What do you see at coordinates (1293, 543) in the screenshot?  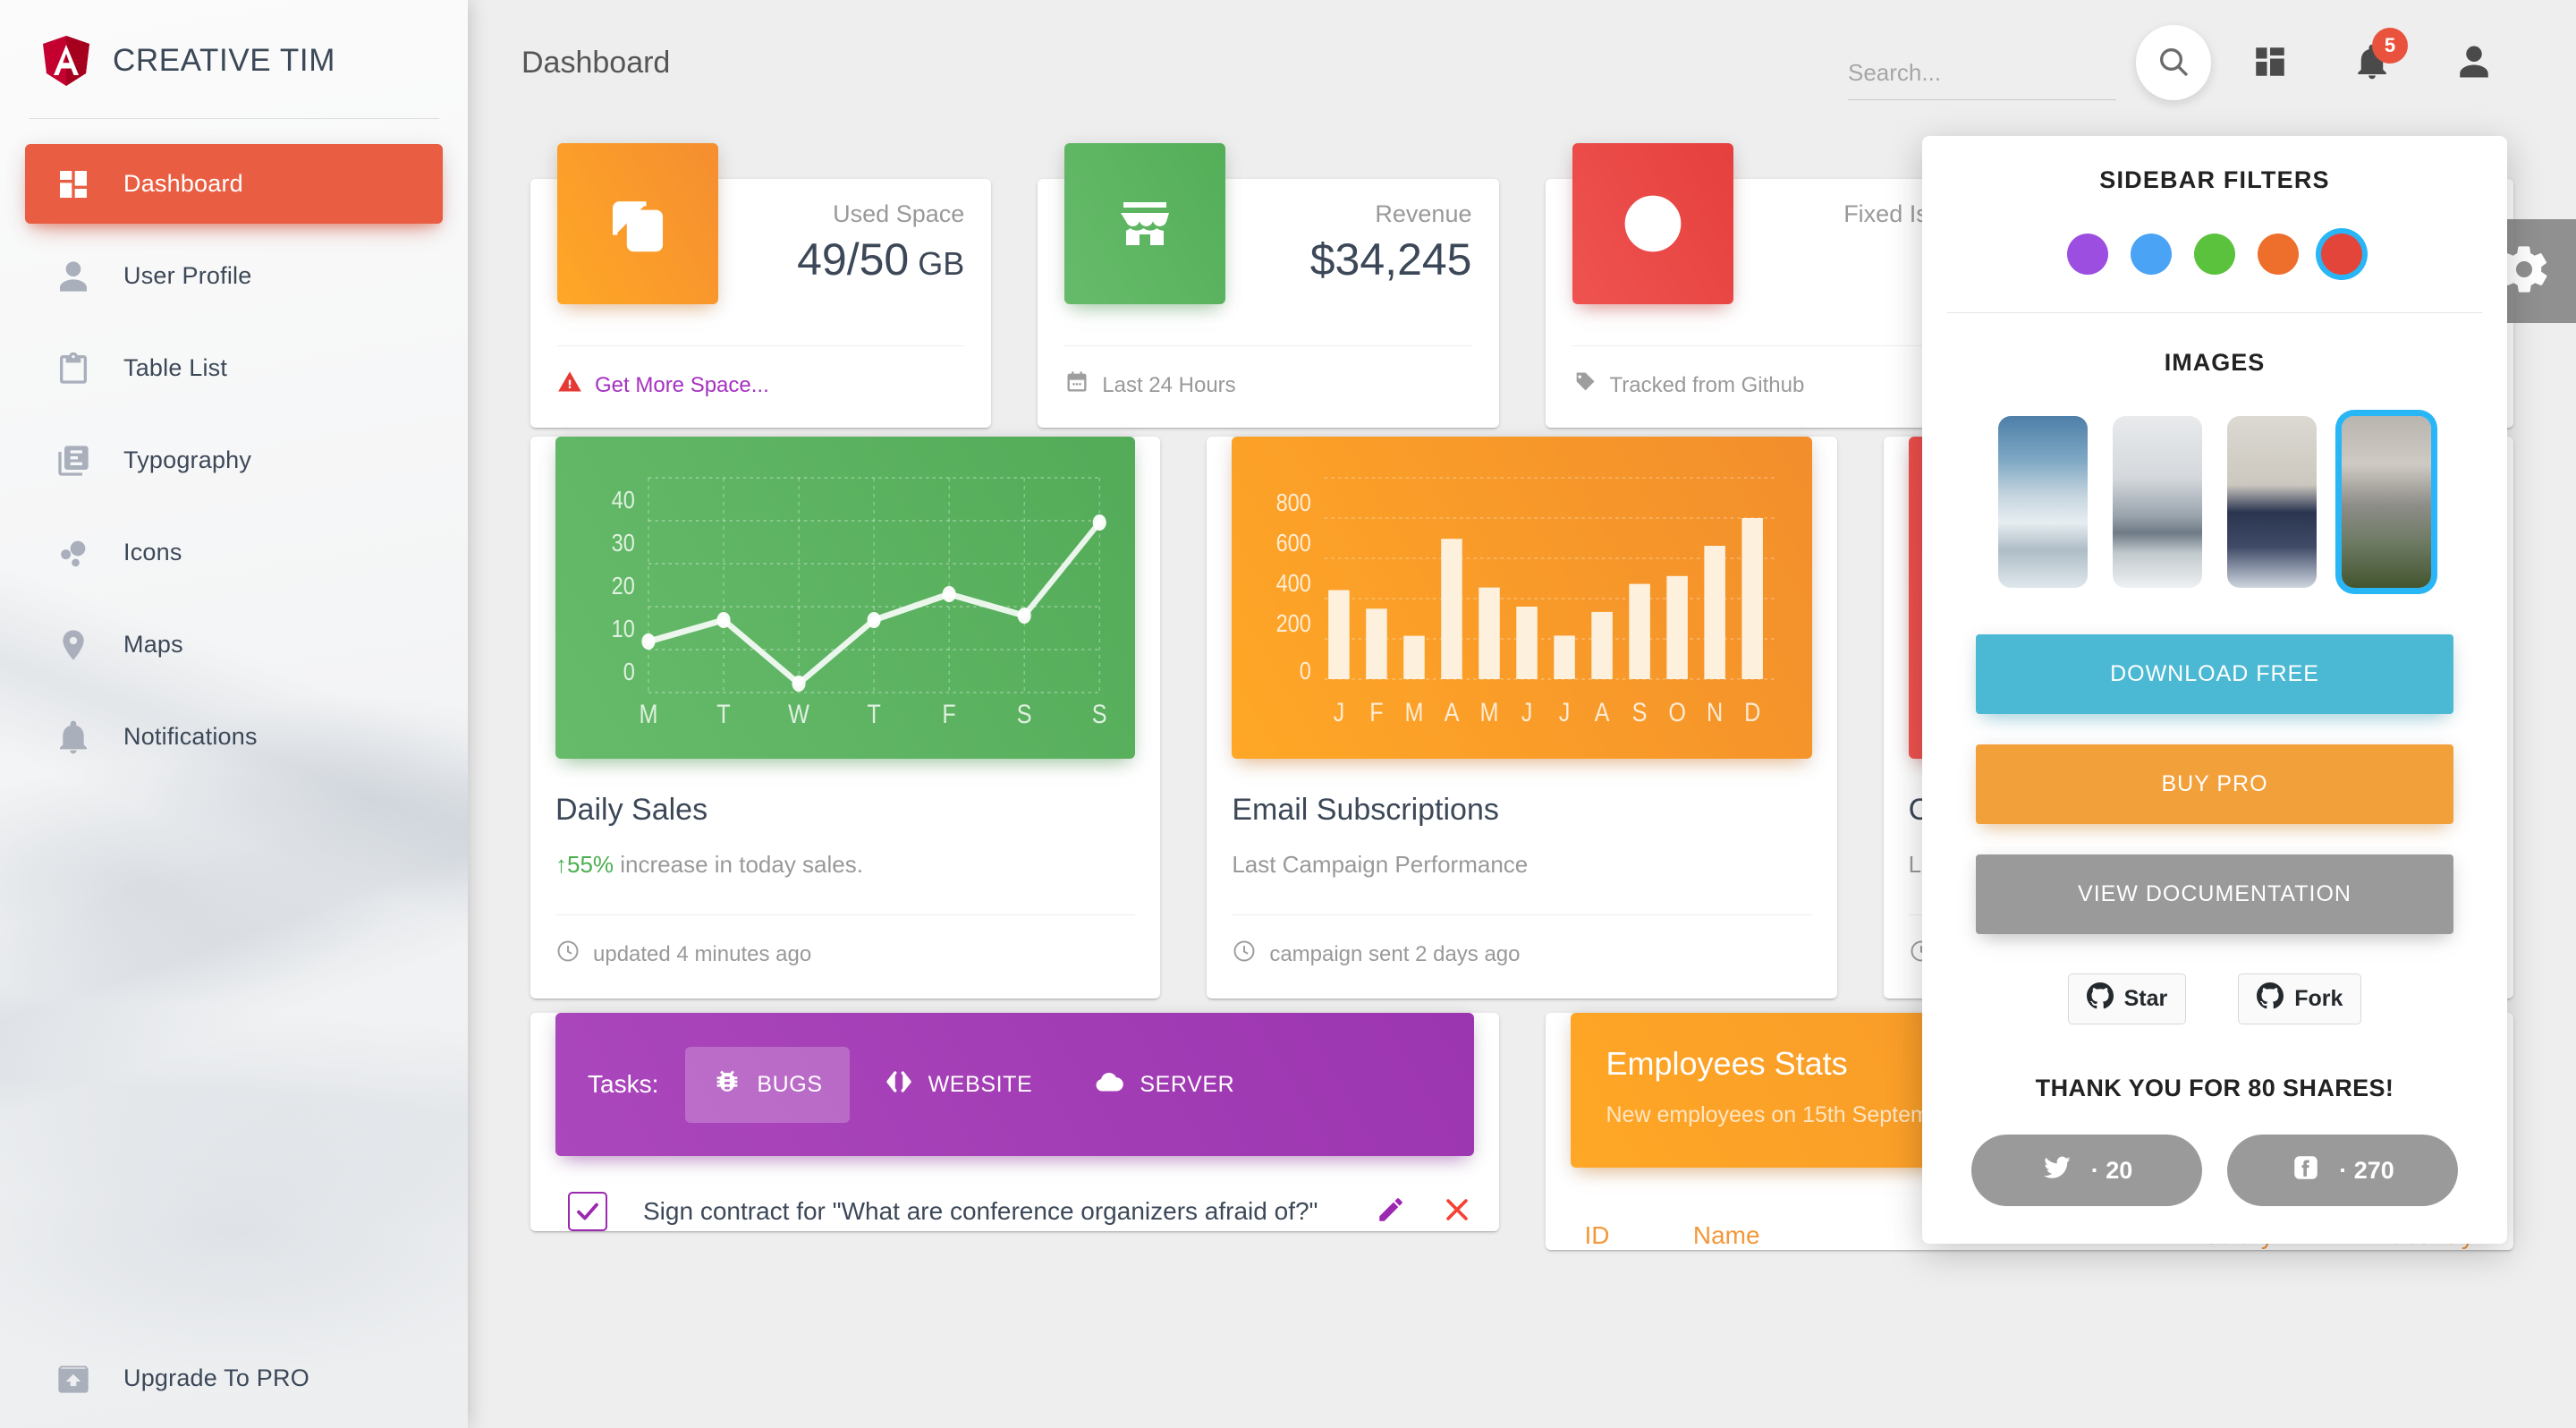 I see `svg-text: 600` at bounding box center [1293, 543].